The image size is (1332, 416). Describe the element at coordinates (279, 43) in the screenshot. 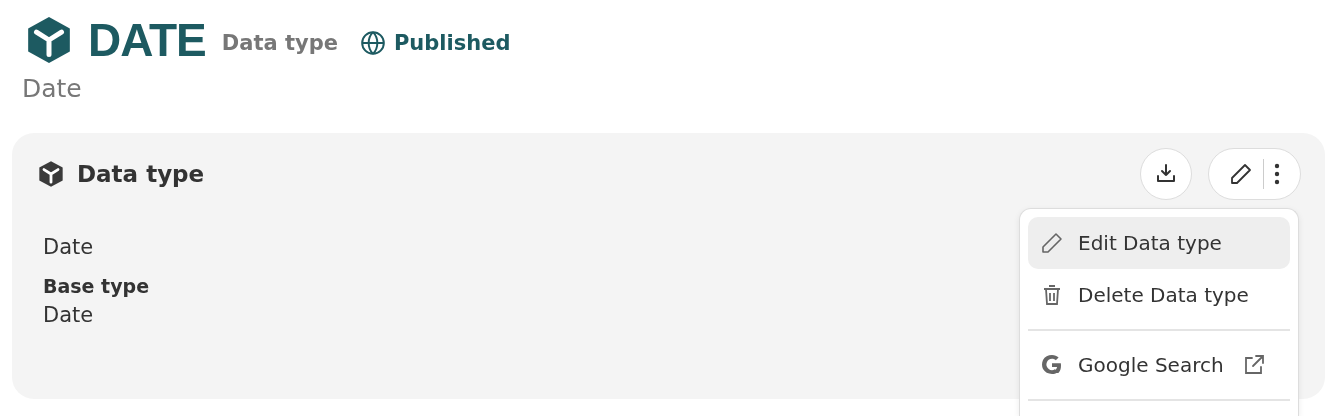

I see `type-label: Data type` at that location.